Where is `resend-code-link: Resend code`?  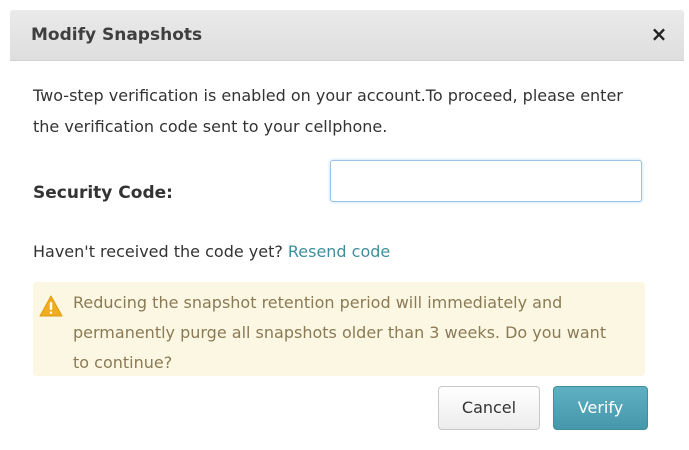 resend-code-link: Resend code is located at coordinates (339, 251).